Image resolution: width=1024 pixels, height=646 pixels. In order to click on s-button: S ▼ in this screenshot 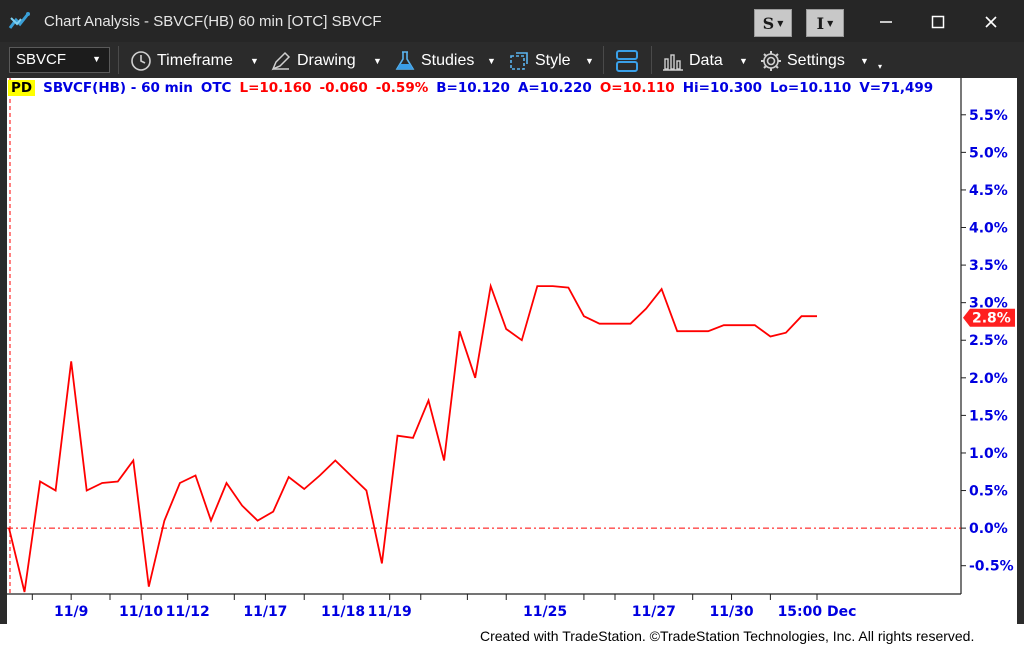, I will do `click(773, 23)`.